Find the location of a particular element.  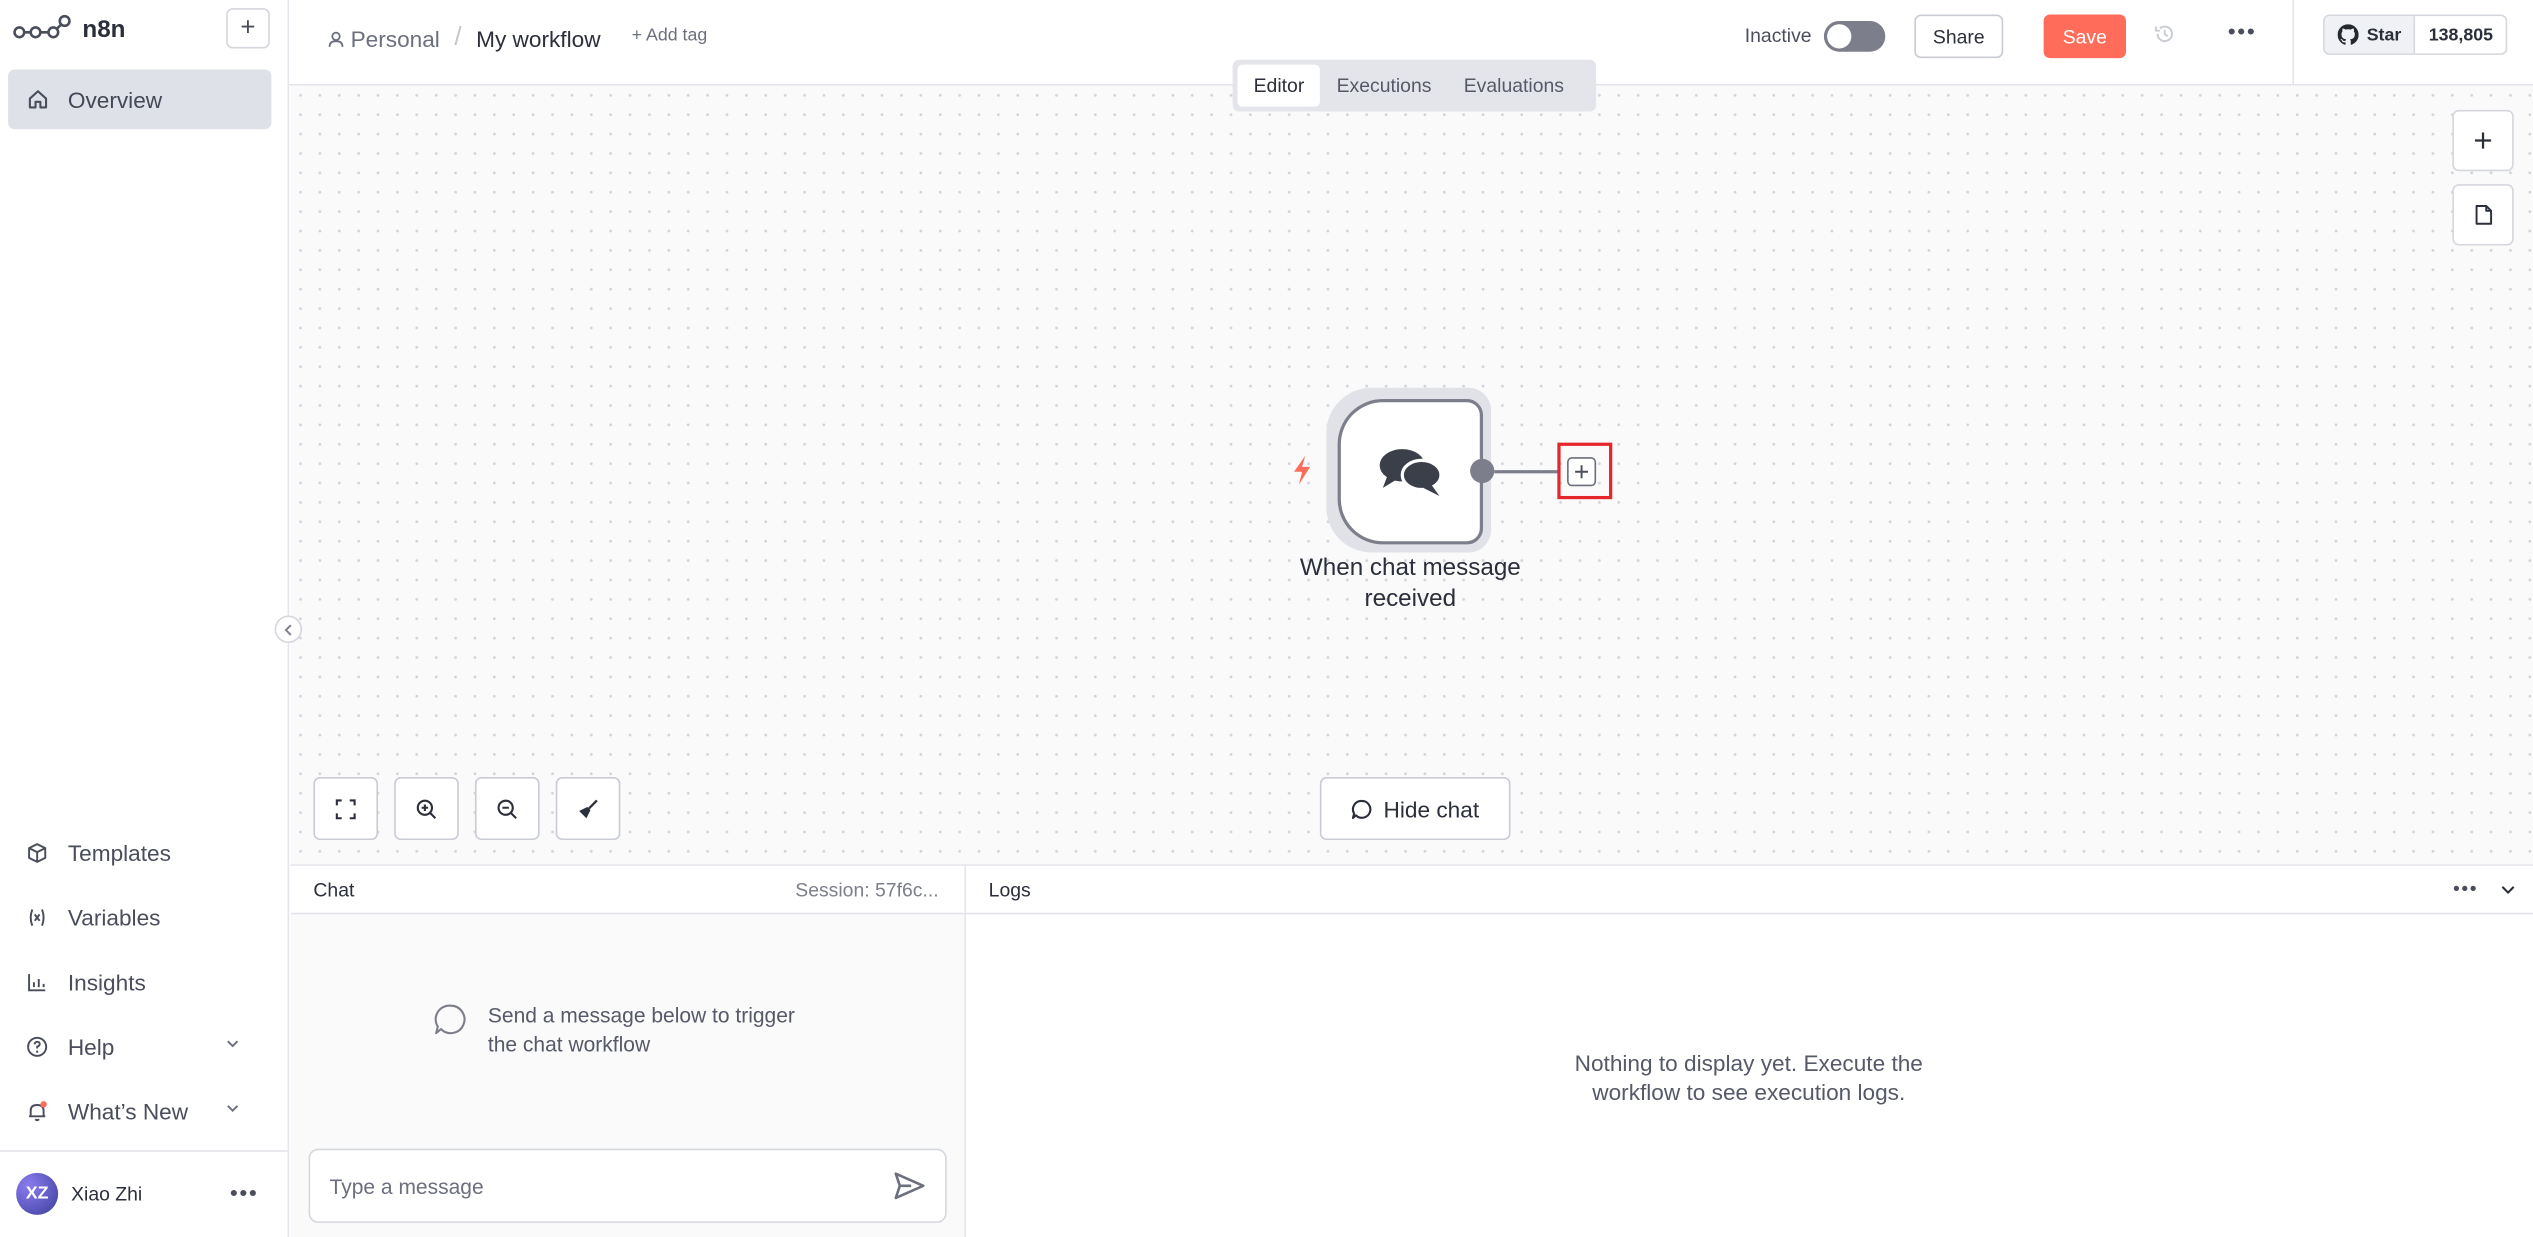

user-name: Xiao Zhi is located at coordinates (107, 1194).